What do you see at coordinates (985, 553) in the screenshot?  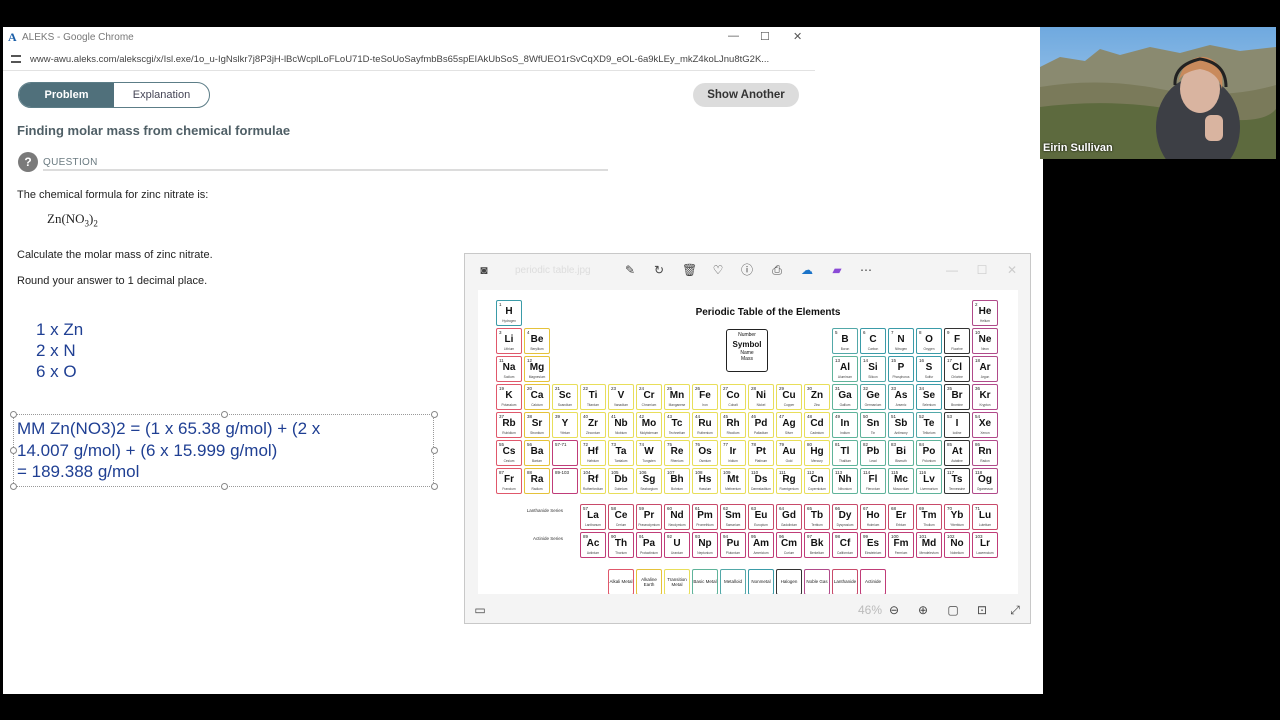 I see `element-name: Lawrencium` at bounding box center [985, 553].